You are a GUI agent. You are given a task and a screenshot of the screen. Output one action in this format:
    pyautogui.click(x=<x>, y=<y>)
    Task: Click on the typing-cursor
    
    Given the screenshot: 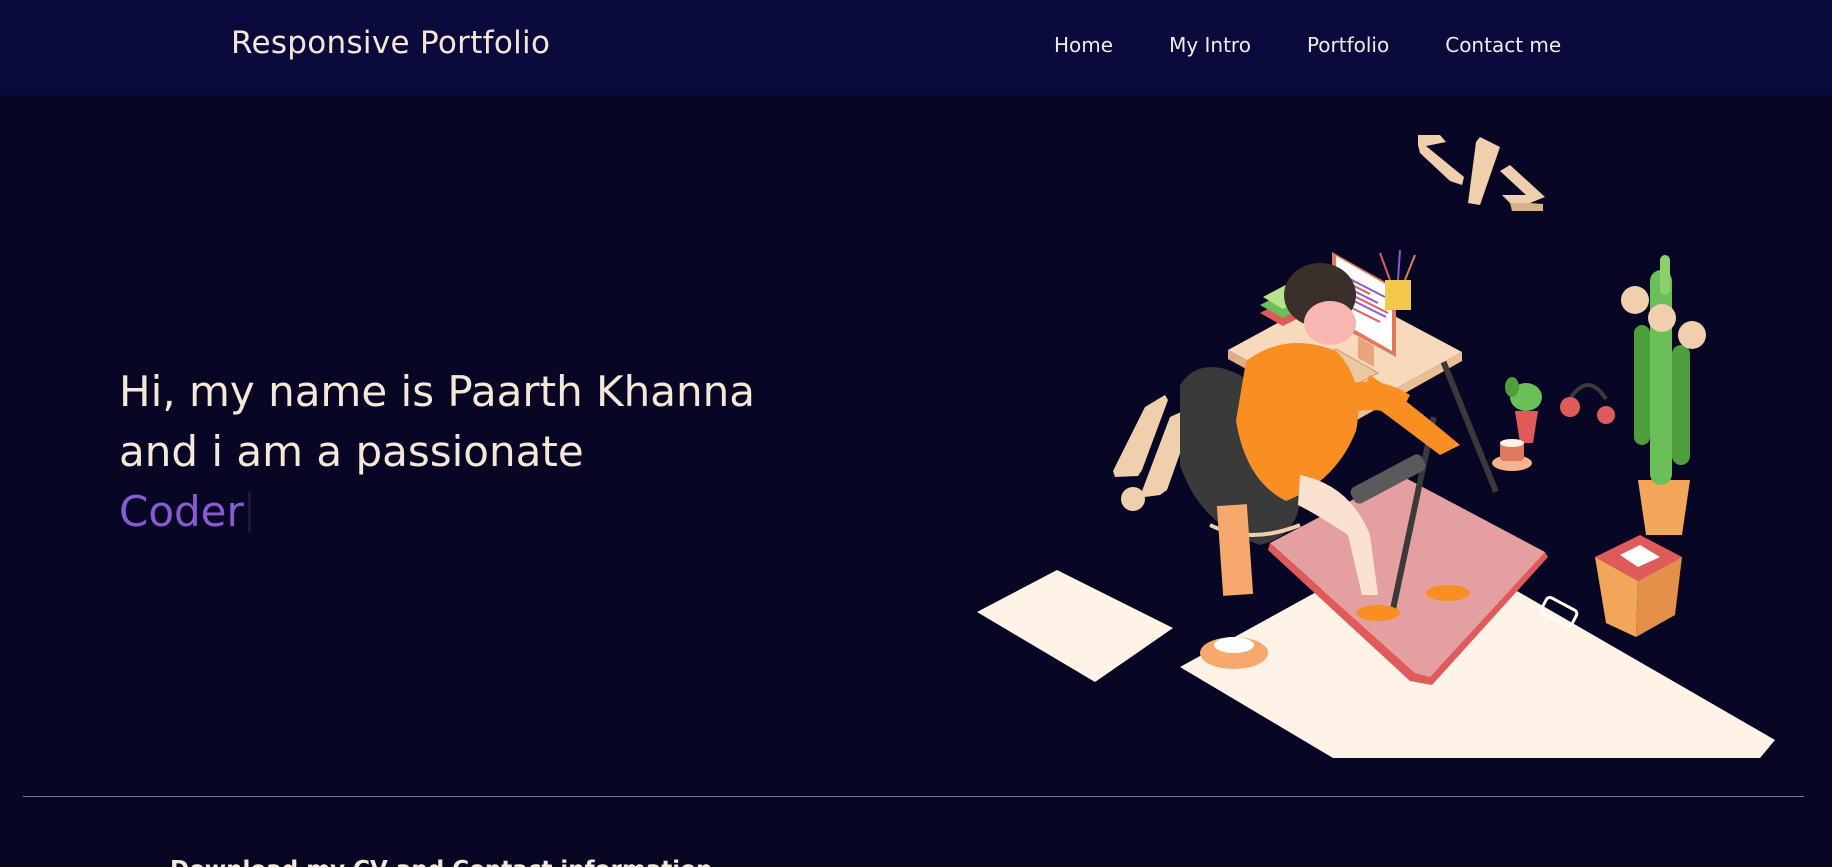 What is the action you would take?
    pyautogui.click(x=249, y=512)
    